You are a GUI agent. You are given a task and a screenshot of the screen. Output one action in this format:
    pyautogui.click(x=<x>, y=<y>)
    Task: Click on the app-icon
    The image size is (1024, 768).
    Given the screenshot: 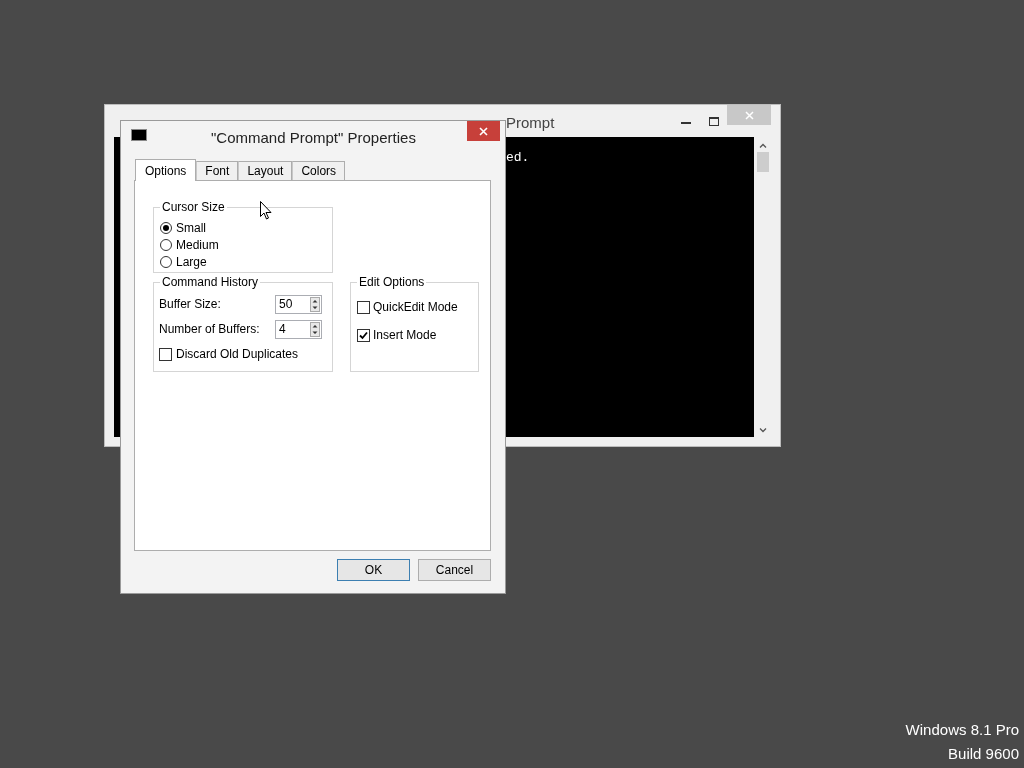 What is the action you would take?
    pyautogui.click(x=139, y=135)
    